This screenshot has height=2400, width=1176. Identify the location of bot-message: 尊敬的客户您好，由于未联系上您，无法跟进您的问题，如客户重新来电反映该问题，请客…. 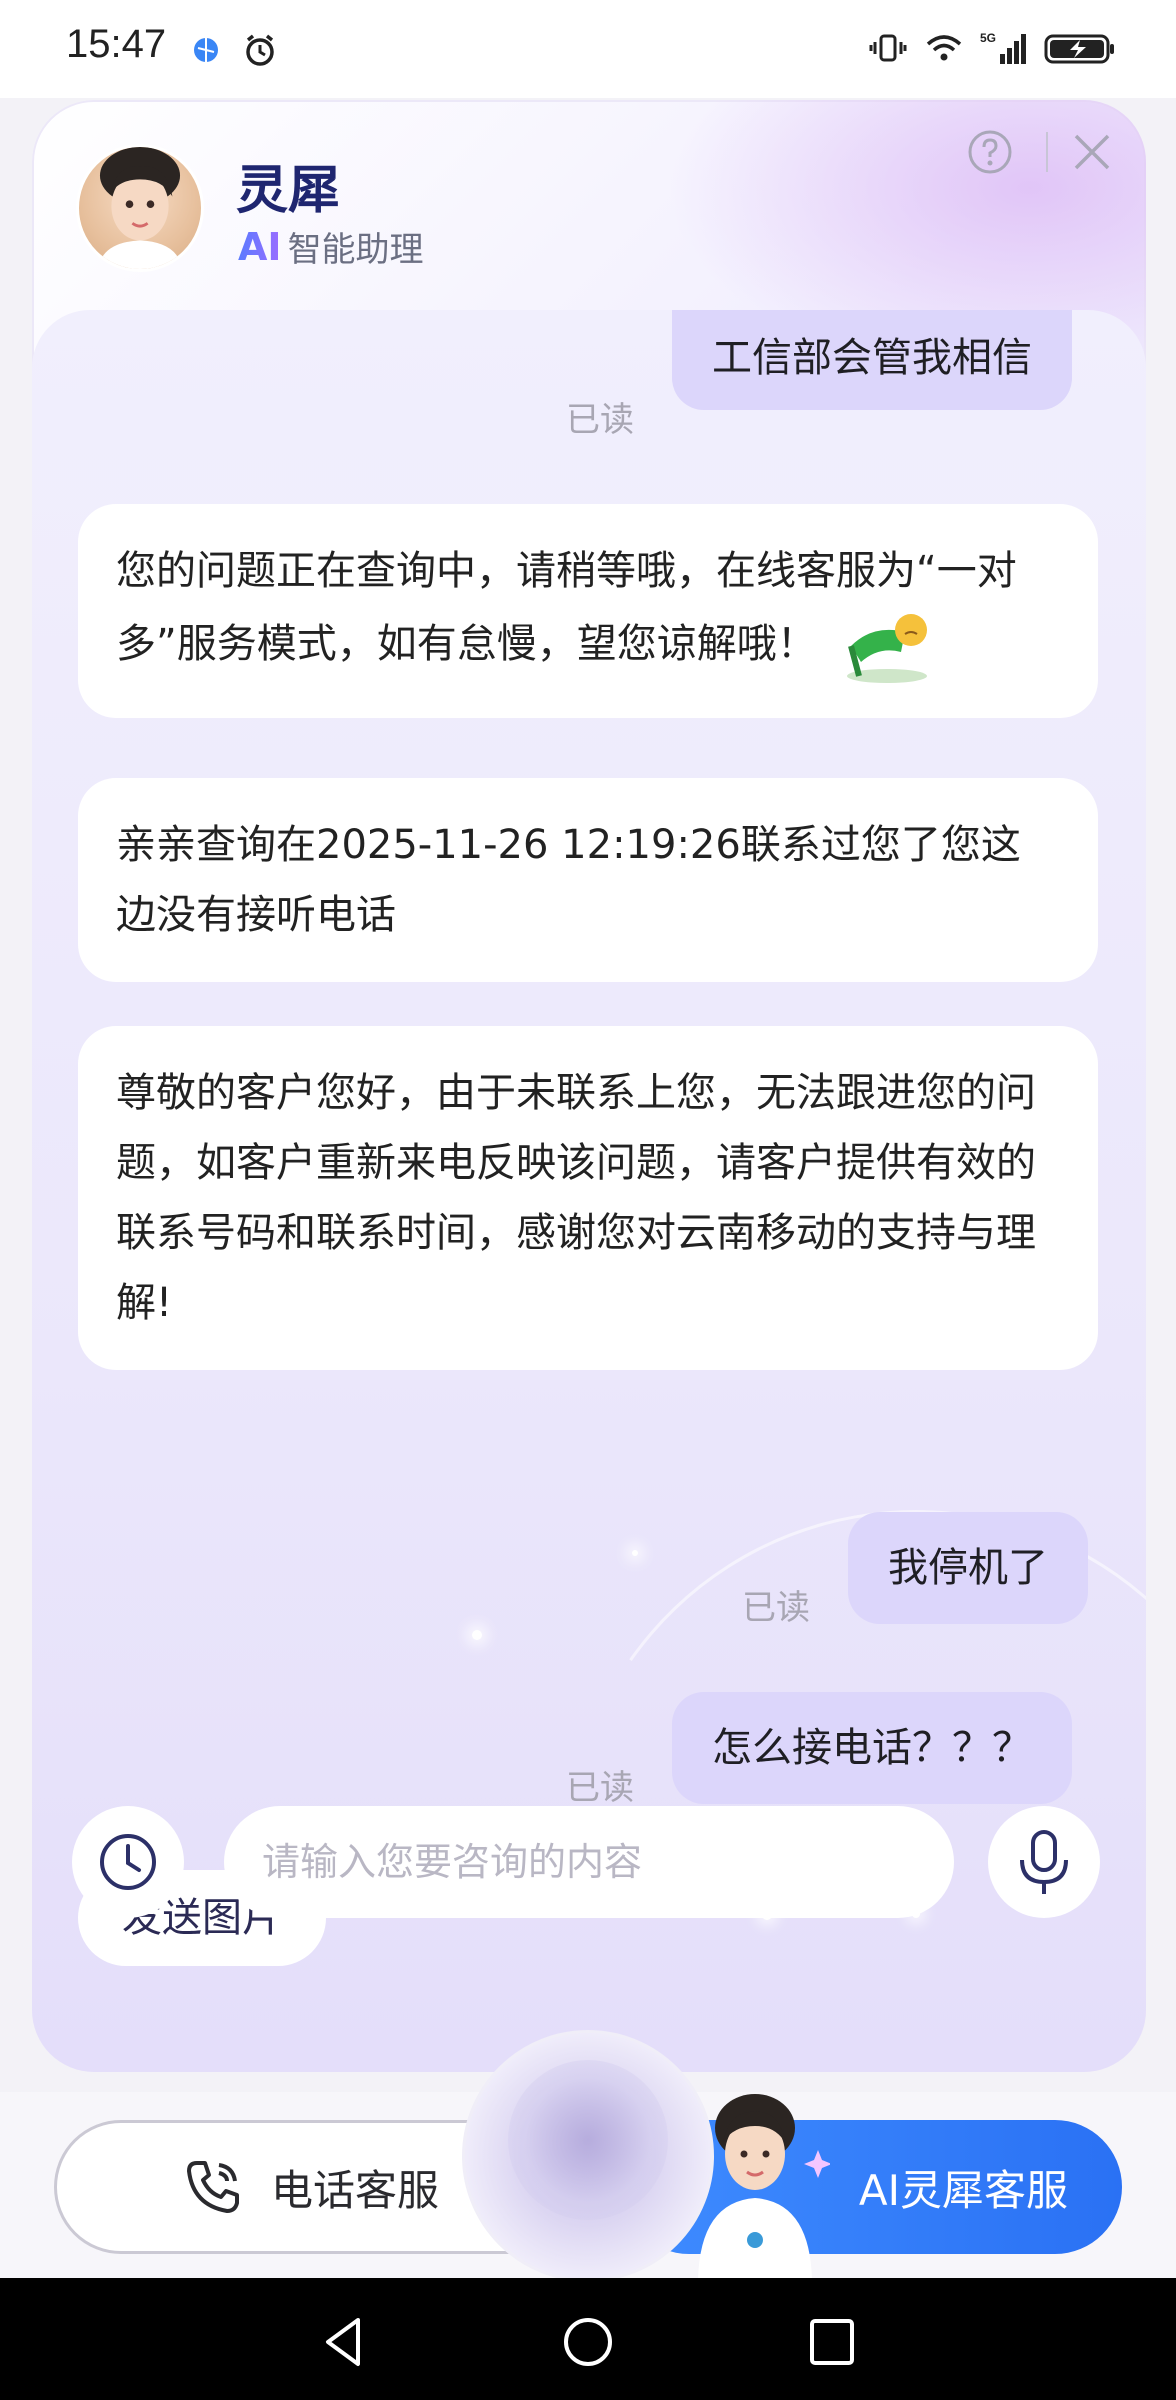
(588, 1198).